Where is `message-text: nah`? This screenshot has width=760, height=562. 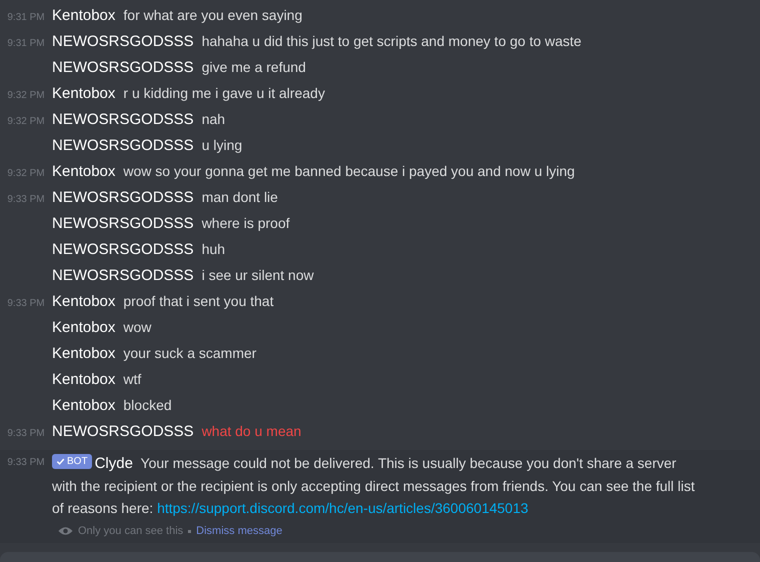 message-text: nah is located at coordinates (214, 119).